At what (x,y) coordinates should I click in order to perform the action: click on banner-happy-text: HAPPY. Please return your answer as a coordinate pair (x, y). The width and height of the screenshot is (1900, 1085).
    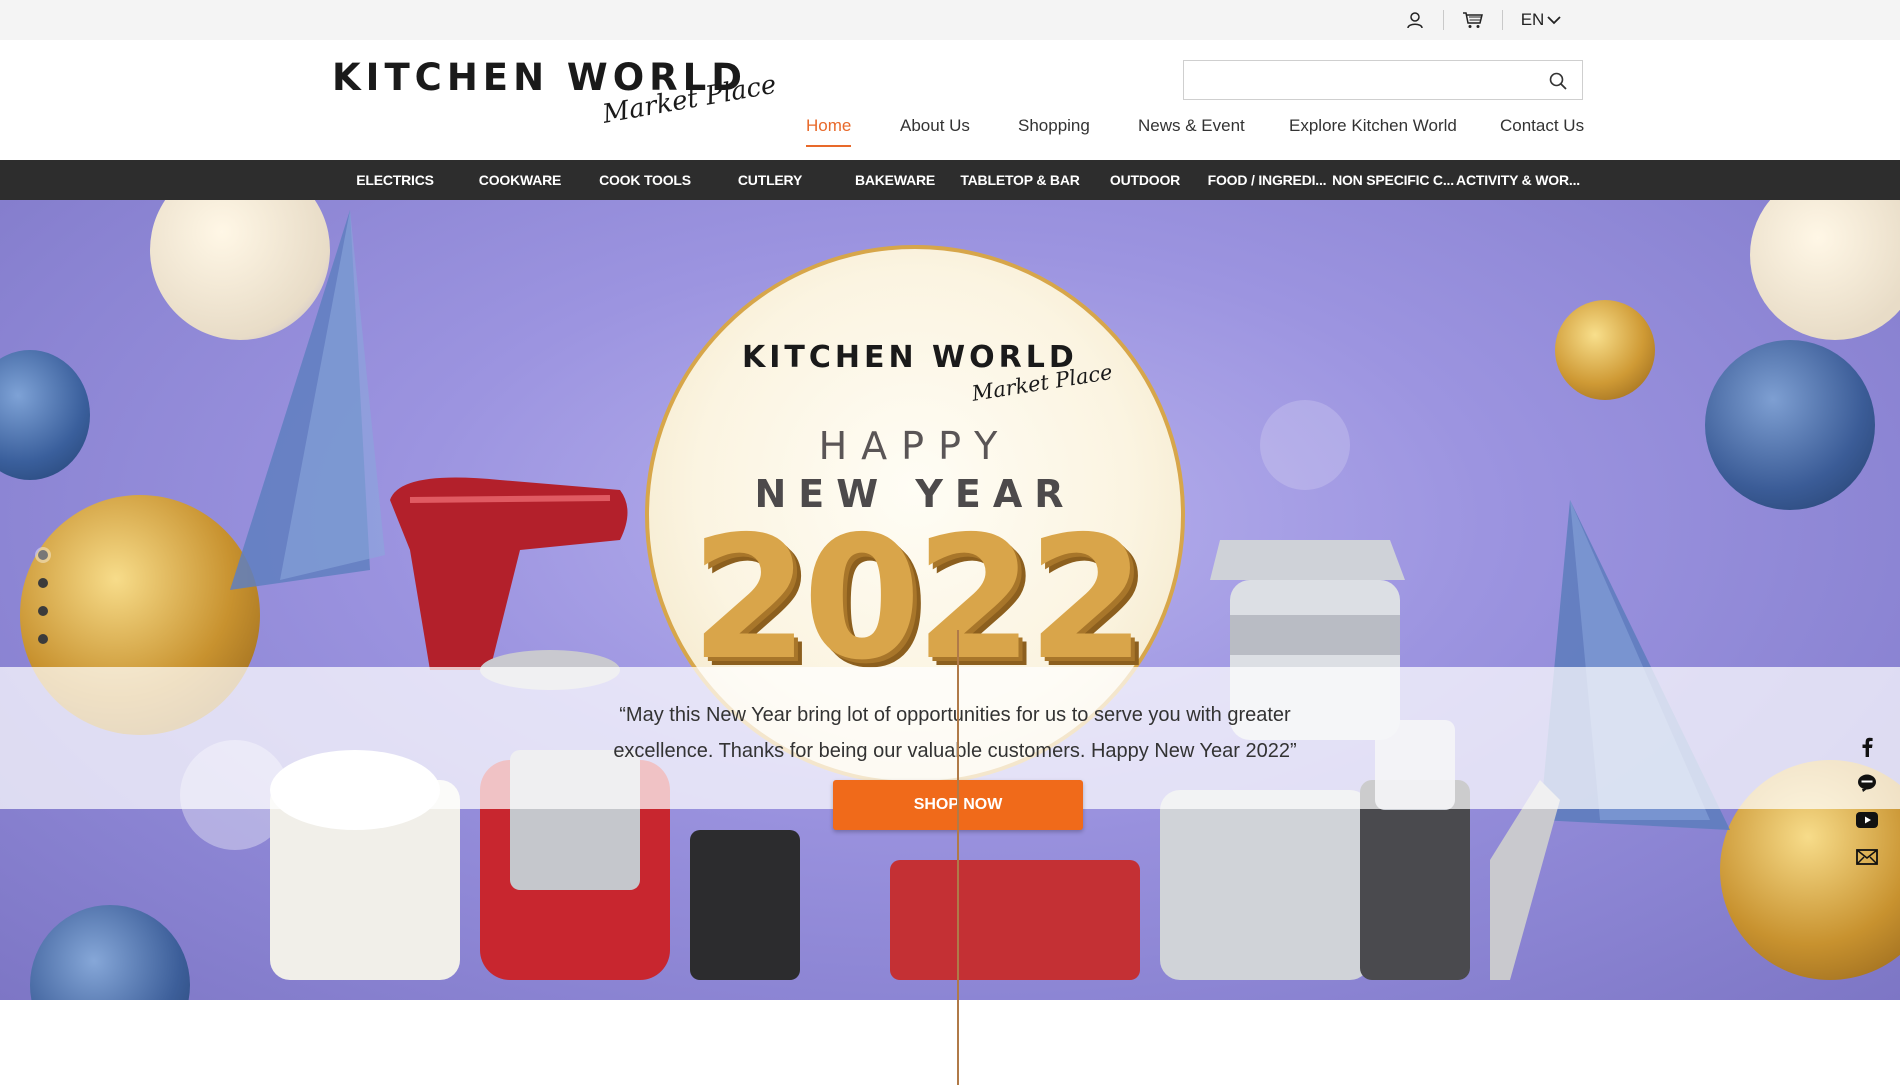
    Looking at the image, I should click on (915, 446).